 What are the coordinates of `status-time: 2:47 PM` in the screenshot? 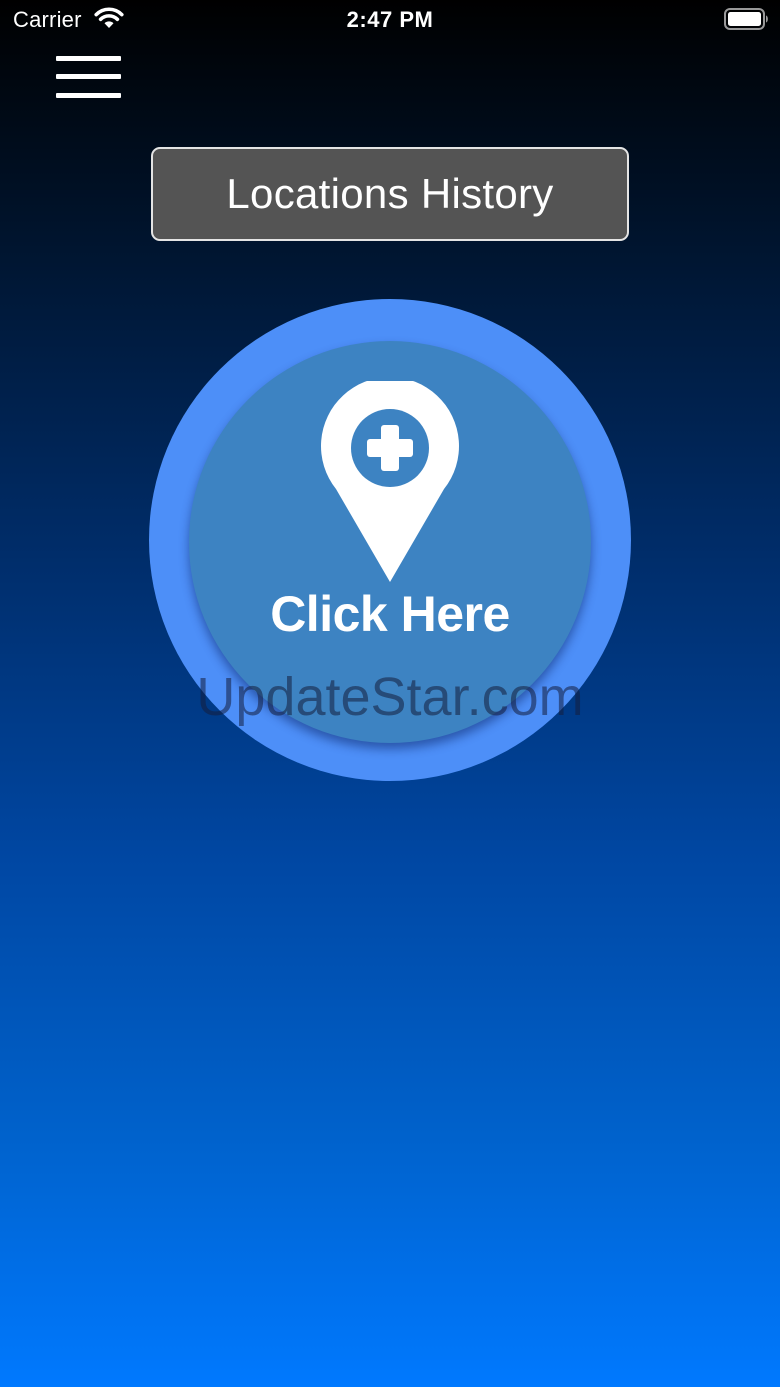 It's located at (390, 19).